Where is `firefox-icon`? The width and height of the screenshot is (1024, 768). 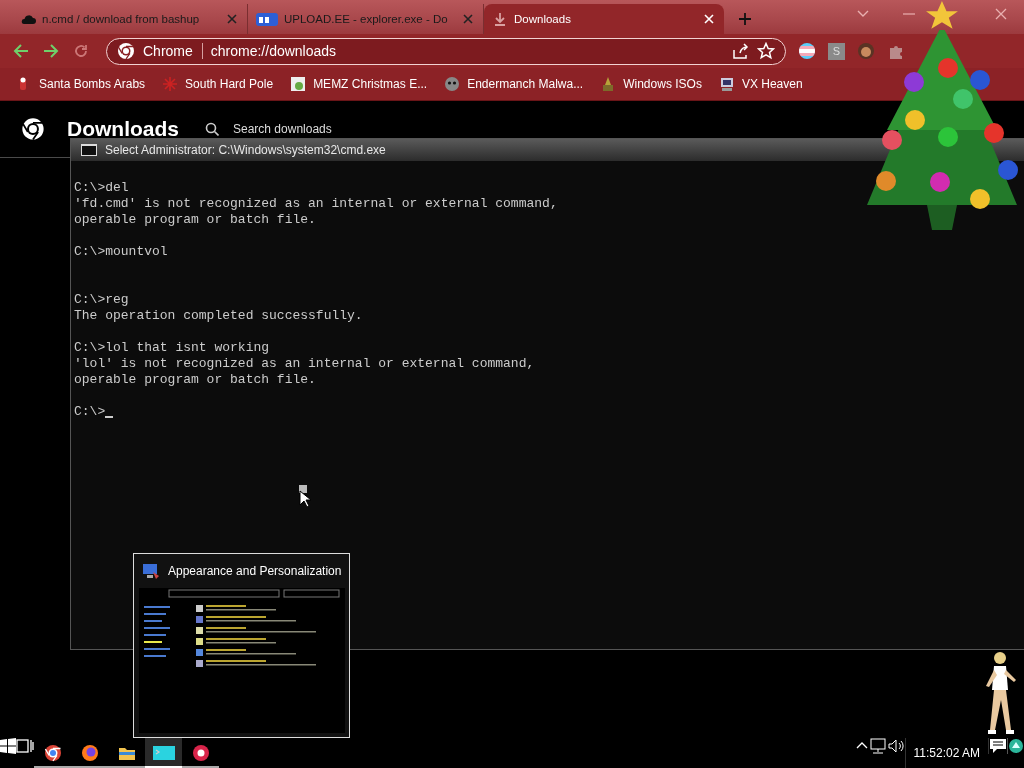 firefox-icon is located at coordinates (89, 753).